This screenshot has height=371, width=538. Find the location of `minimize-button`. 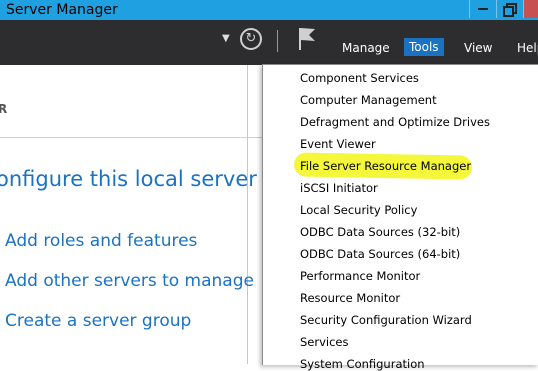

minimize-button is located at coordinates (482, 9).